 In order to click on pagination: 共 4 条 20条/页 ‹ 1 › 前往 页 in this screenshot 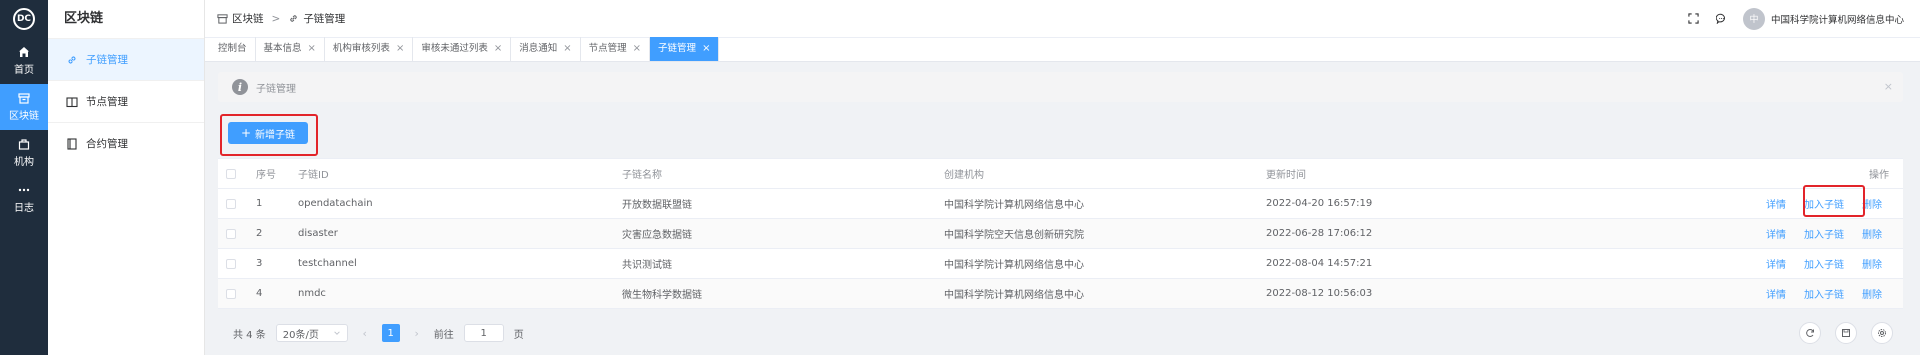, I will do `click(378, 333)`.